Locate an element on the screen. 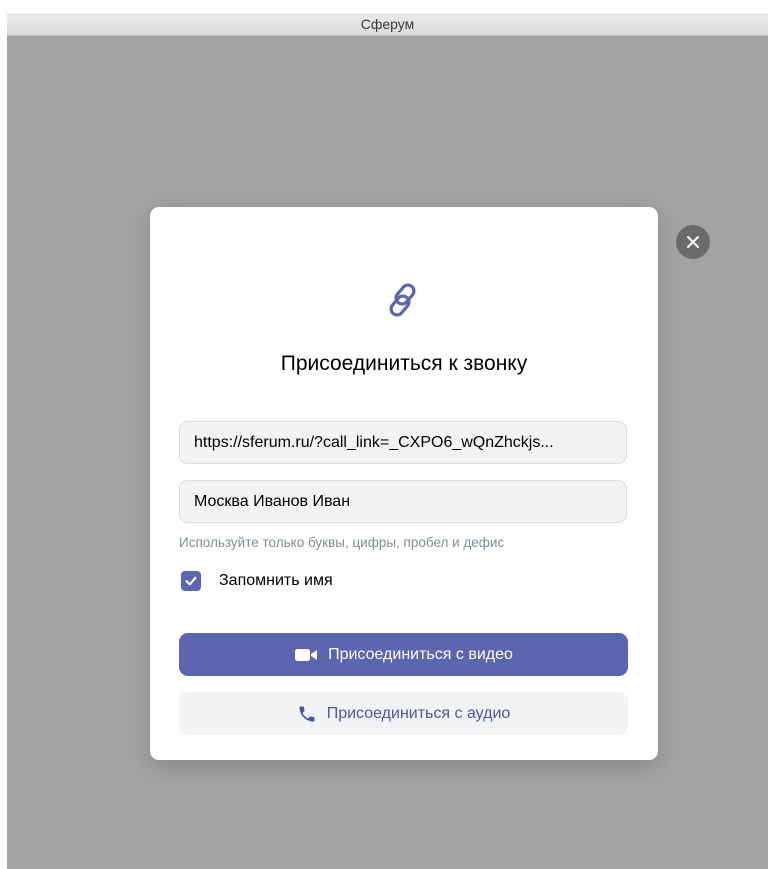 This screenshot has width=768, height=869. window-titlebar: Сферум is located at coordinates (387, 24).